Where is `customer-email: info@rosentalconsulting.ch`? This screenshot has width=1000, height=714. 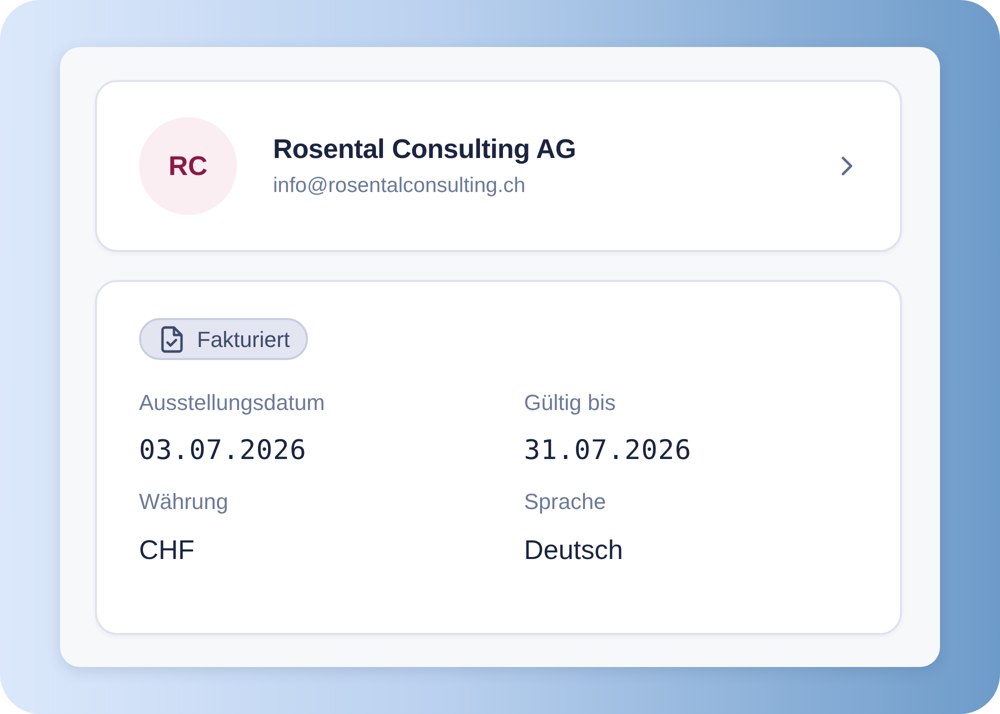
customer-email: info@rosentalconsulting.ch is located at coordinates (399, 185).